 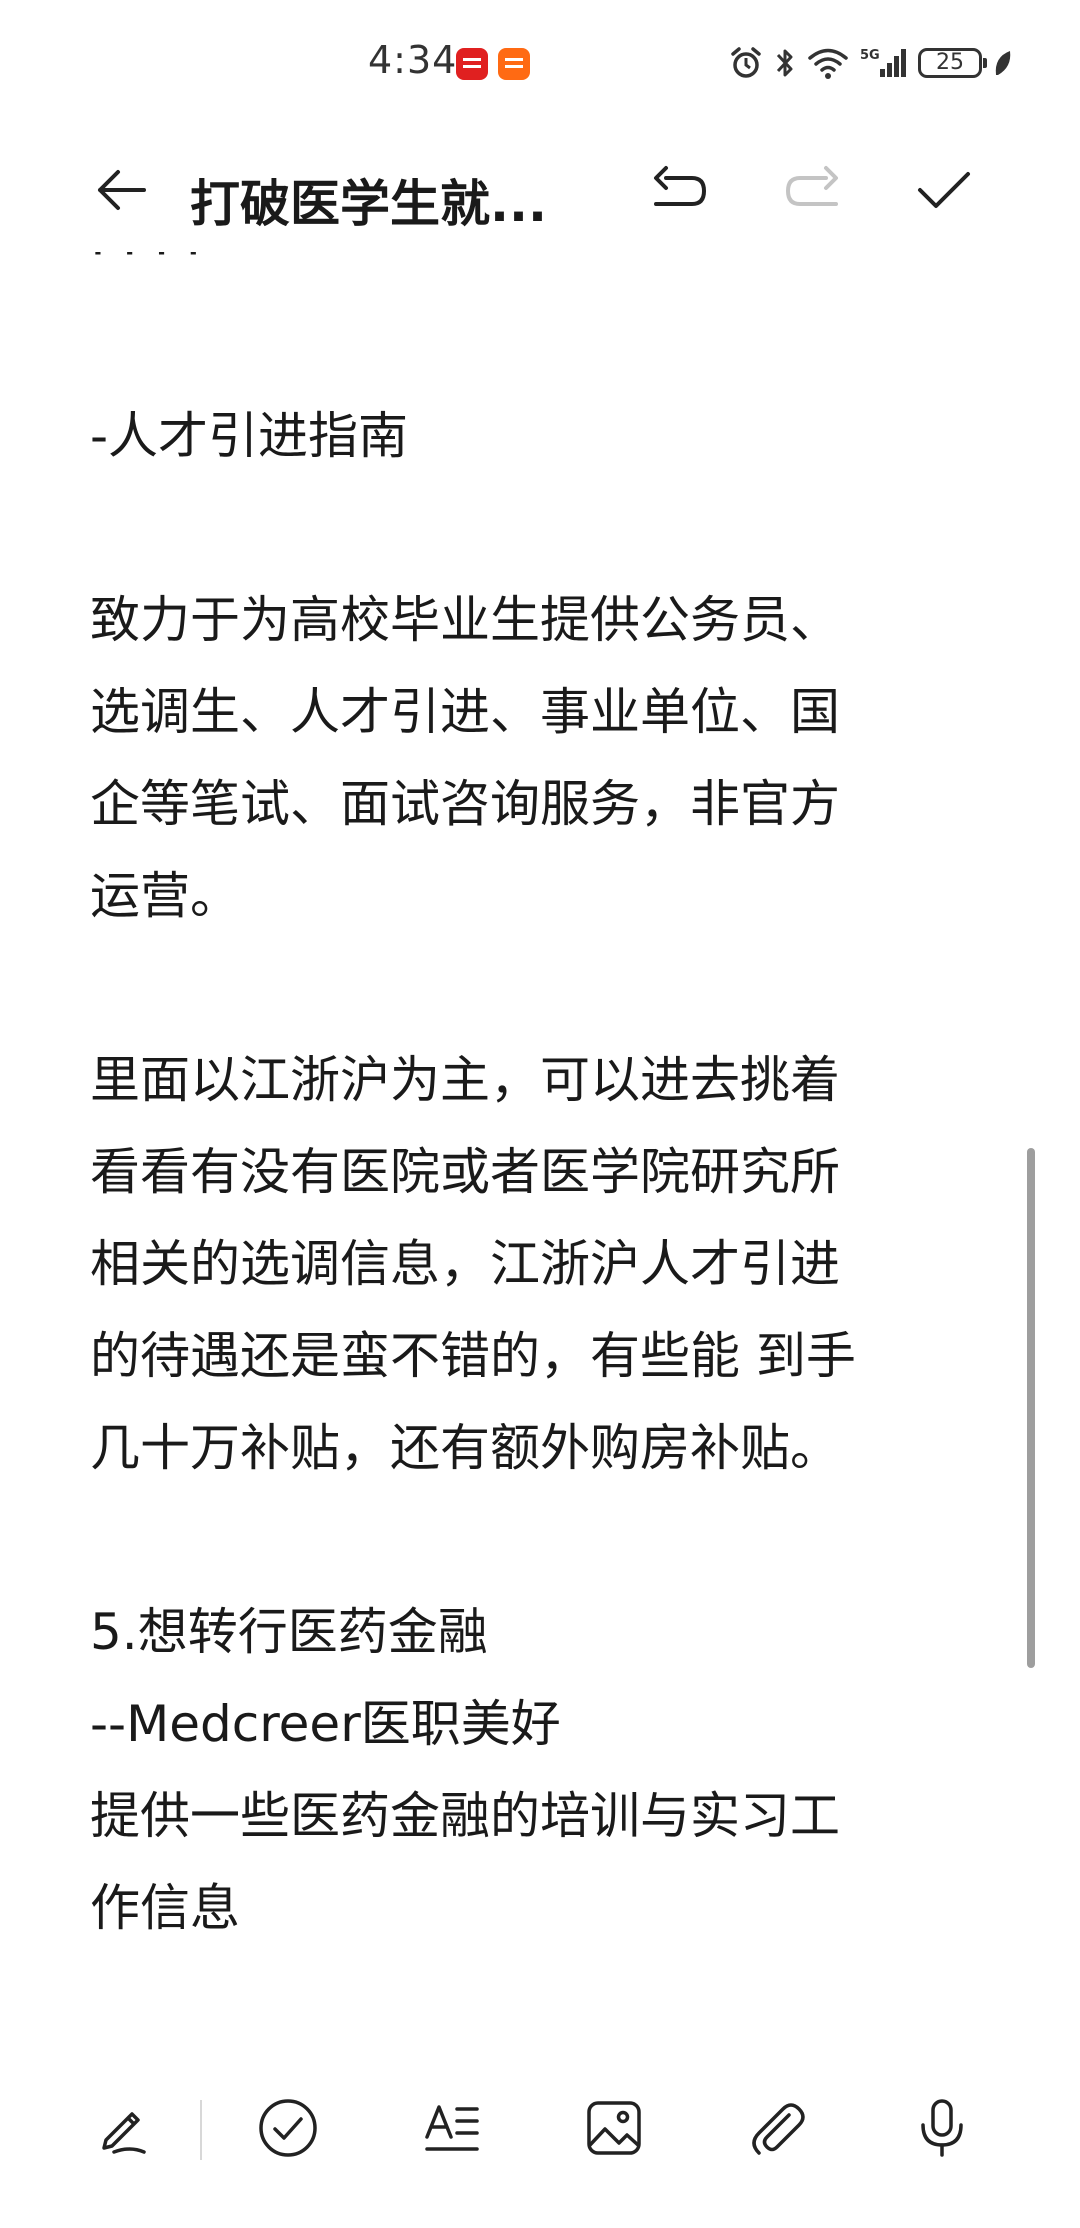 I want to click on check-circle-icon, so click(x=288, y=2128).